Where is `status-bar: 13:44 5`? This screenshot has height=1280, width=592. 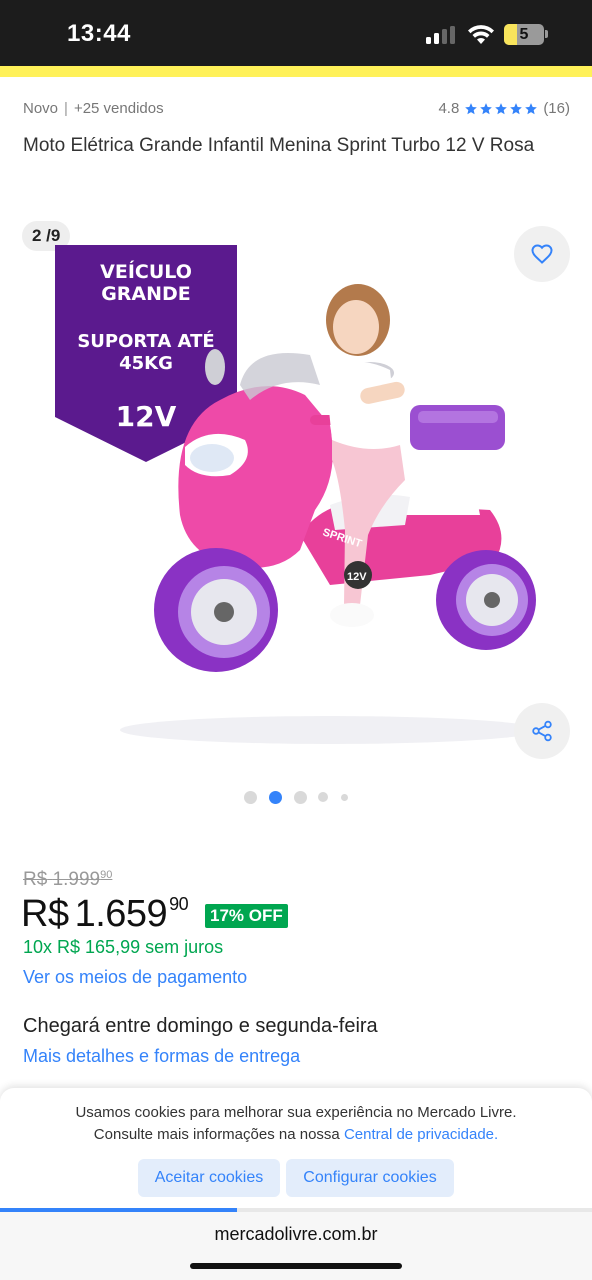 status-bar: 13:44 5 is located at coordinates (296, 33).